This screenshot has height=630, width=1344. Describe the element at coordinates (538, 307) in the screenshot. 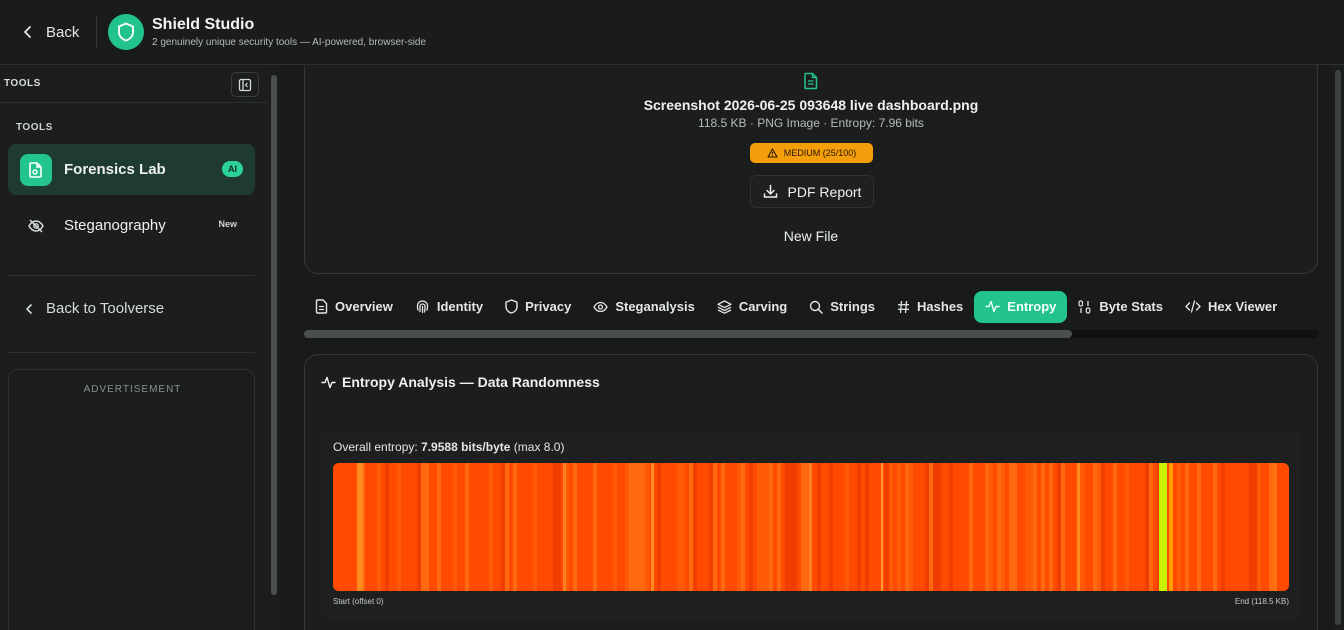

I see `tab-privacy: Privacy` at that location.